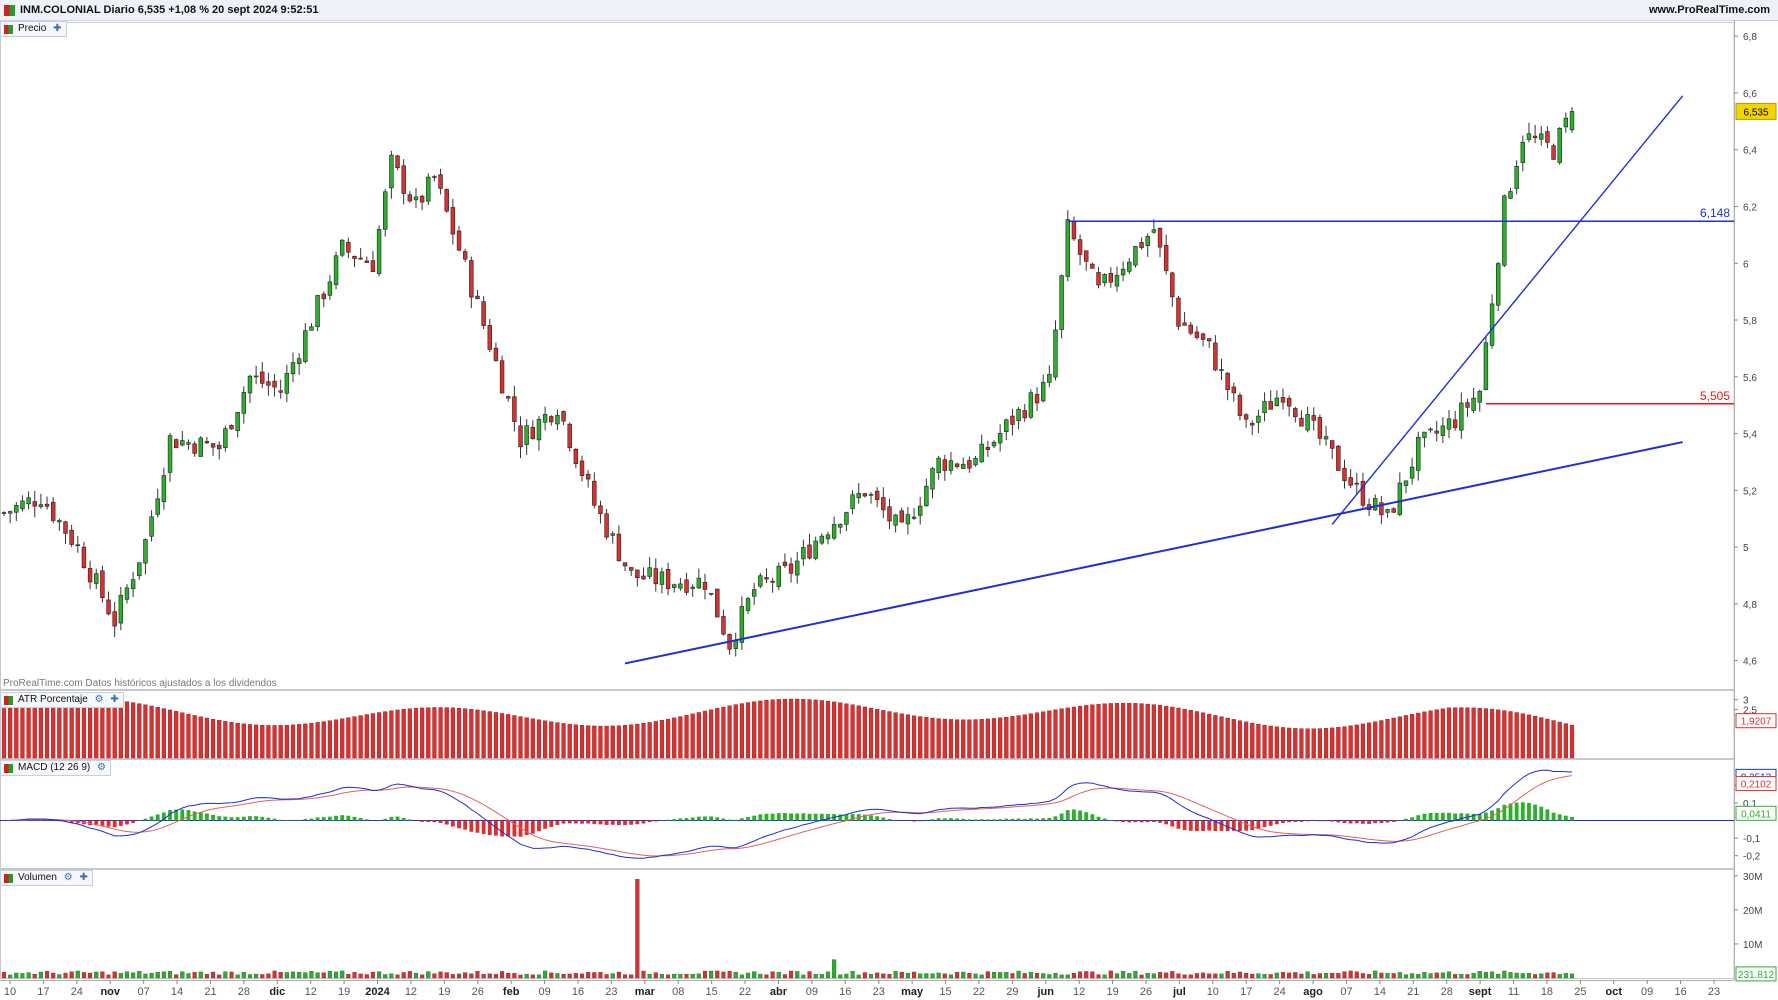  What do you see at coordinates (46, 878) in the screenshot?
I see `volume-panel-label: Volumen ⚙ ✚` at bounding box center [46, 878].